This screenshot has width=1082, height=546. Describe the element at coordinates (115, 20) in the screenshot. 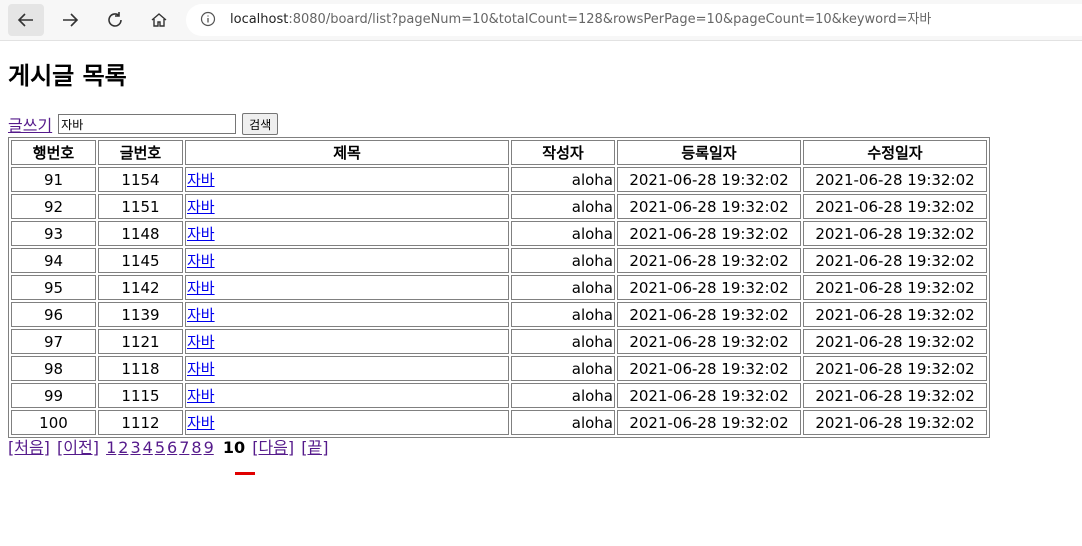

I see `refresh-button` at that location.